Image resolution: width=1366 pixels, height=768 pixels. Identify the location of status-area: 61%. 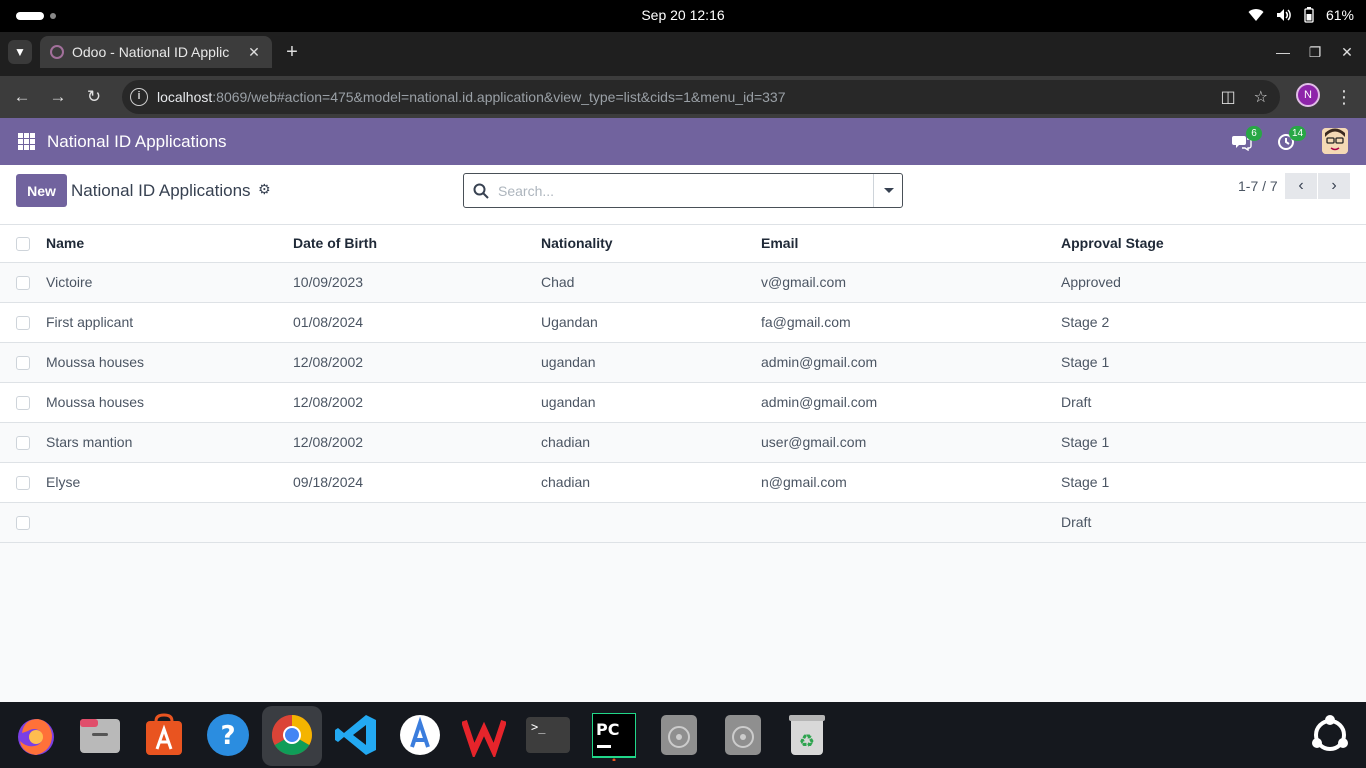
(1301, 15).